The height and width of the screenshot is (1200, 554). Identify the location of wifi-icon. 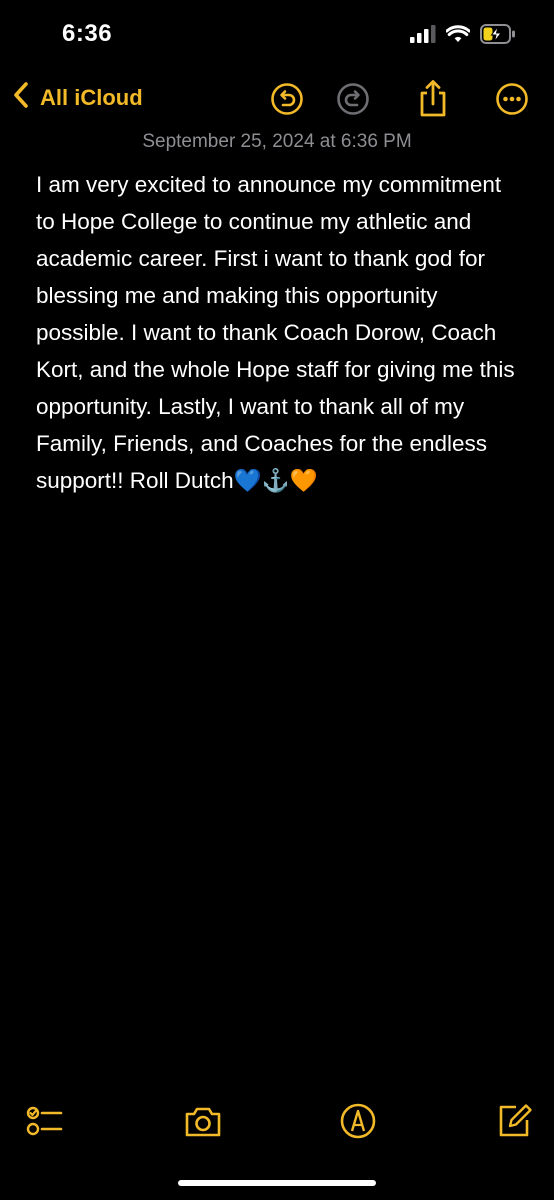
(458, 36).